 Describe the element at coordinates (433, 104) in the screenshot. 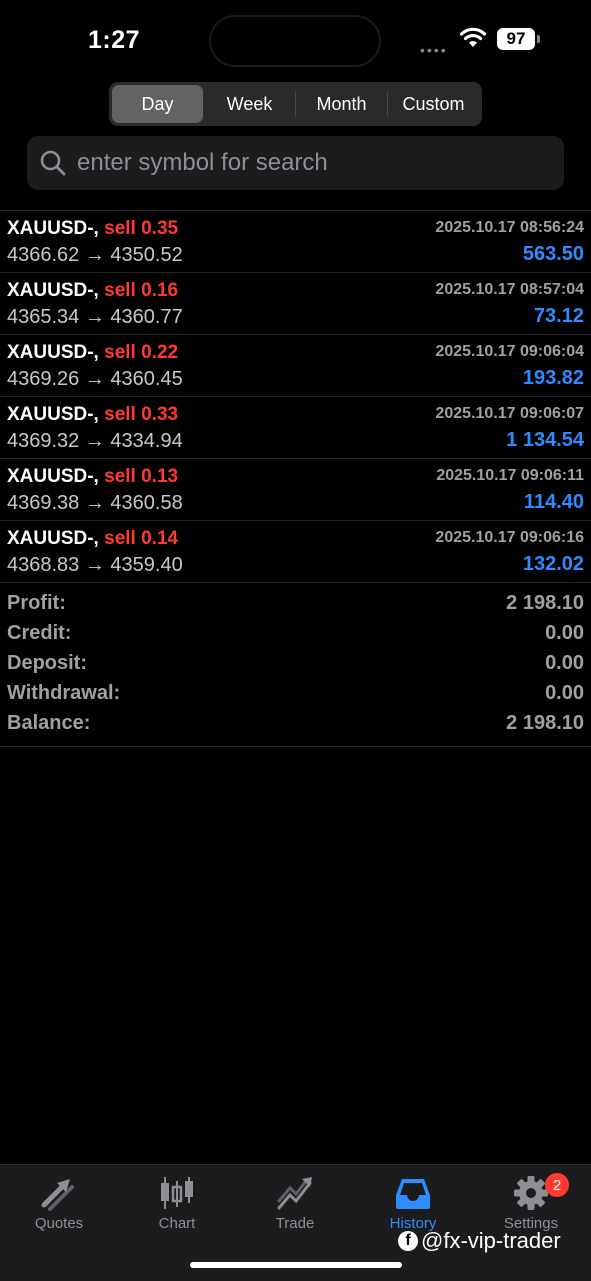

I see `period-tab-custom: Custom` at that location.